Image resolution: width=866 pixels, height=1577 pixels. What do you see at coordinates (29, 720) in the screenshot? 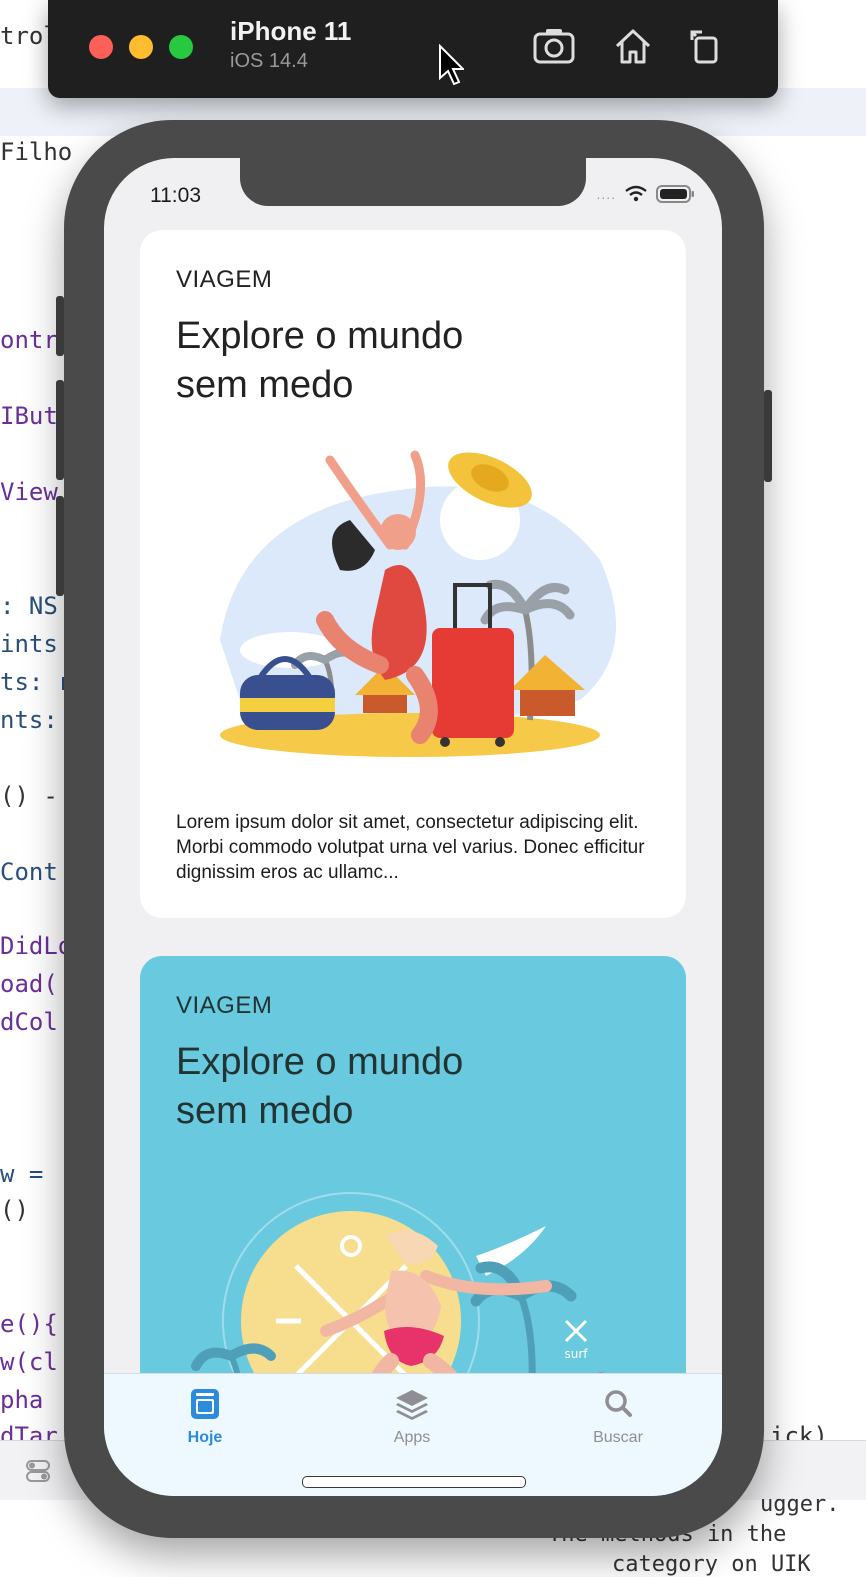
I see `code-line: nts:` at bounding box center [29, 720].